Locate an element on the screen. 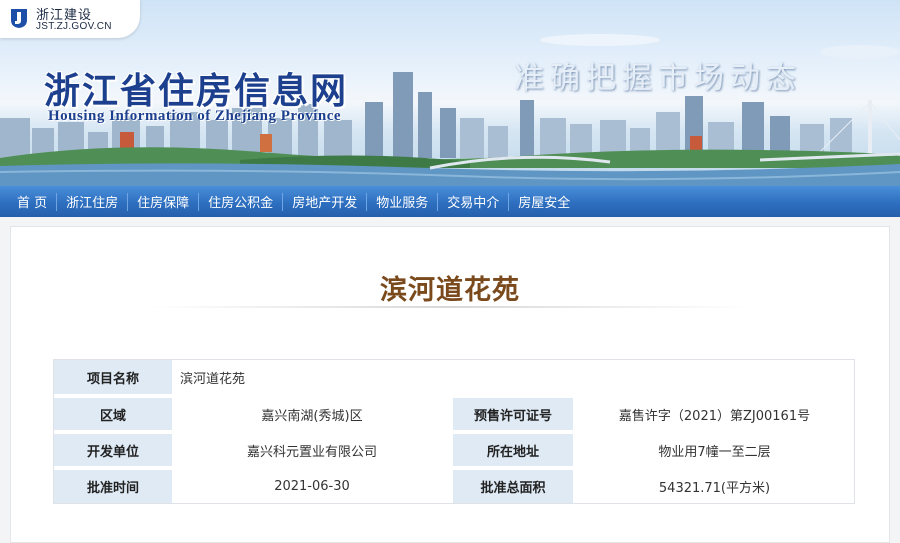 The image size is (900, 543). site-title: 浙江省住房信息网 is located at coordinates (196, 91).